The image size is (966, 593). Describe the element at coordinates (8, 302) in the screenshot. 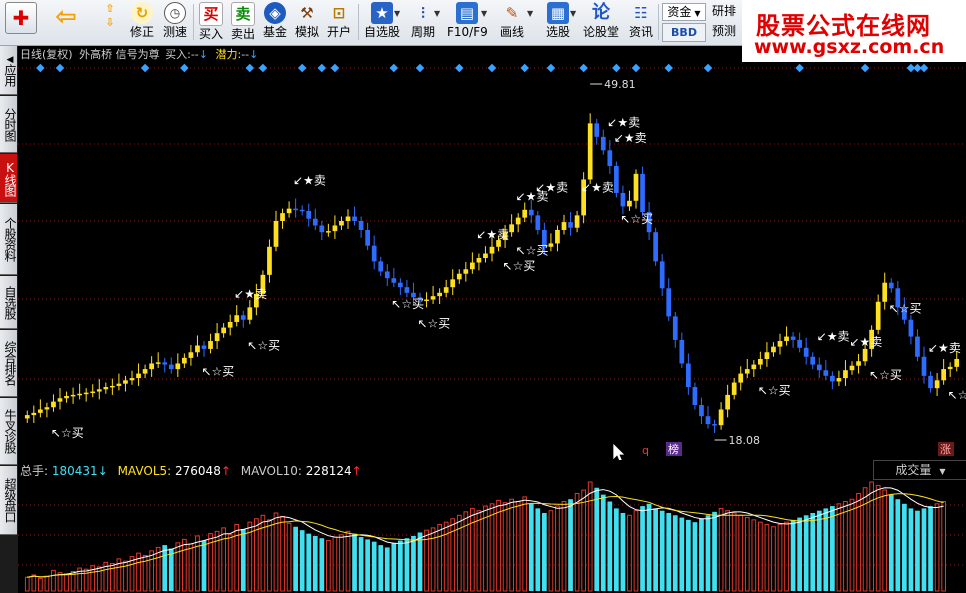

I see `sidebar-tab-watchlist: 自选股` at that location.